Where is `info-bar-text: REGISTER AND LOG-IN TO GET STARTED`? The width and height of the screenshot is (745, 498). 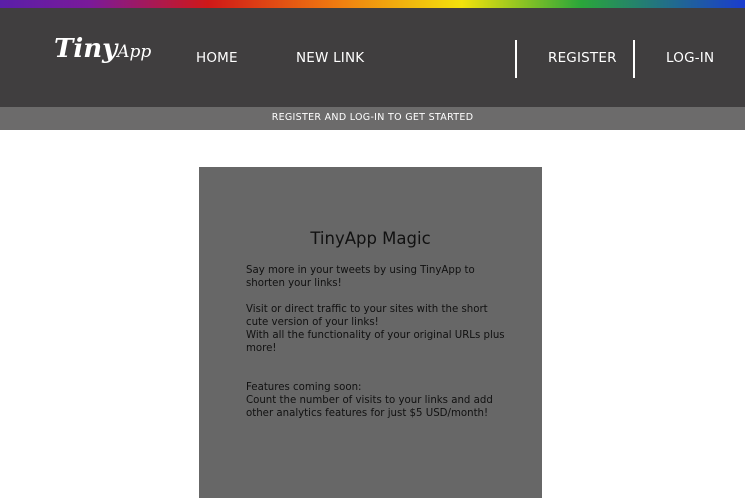
info-bar-text: REGISTER AND LOG-IN TO GET STARTED is located at coordinates (372, 117).